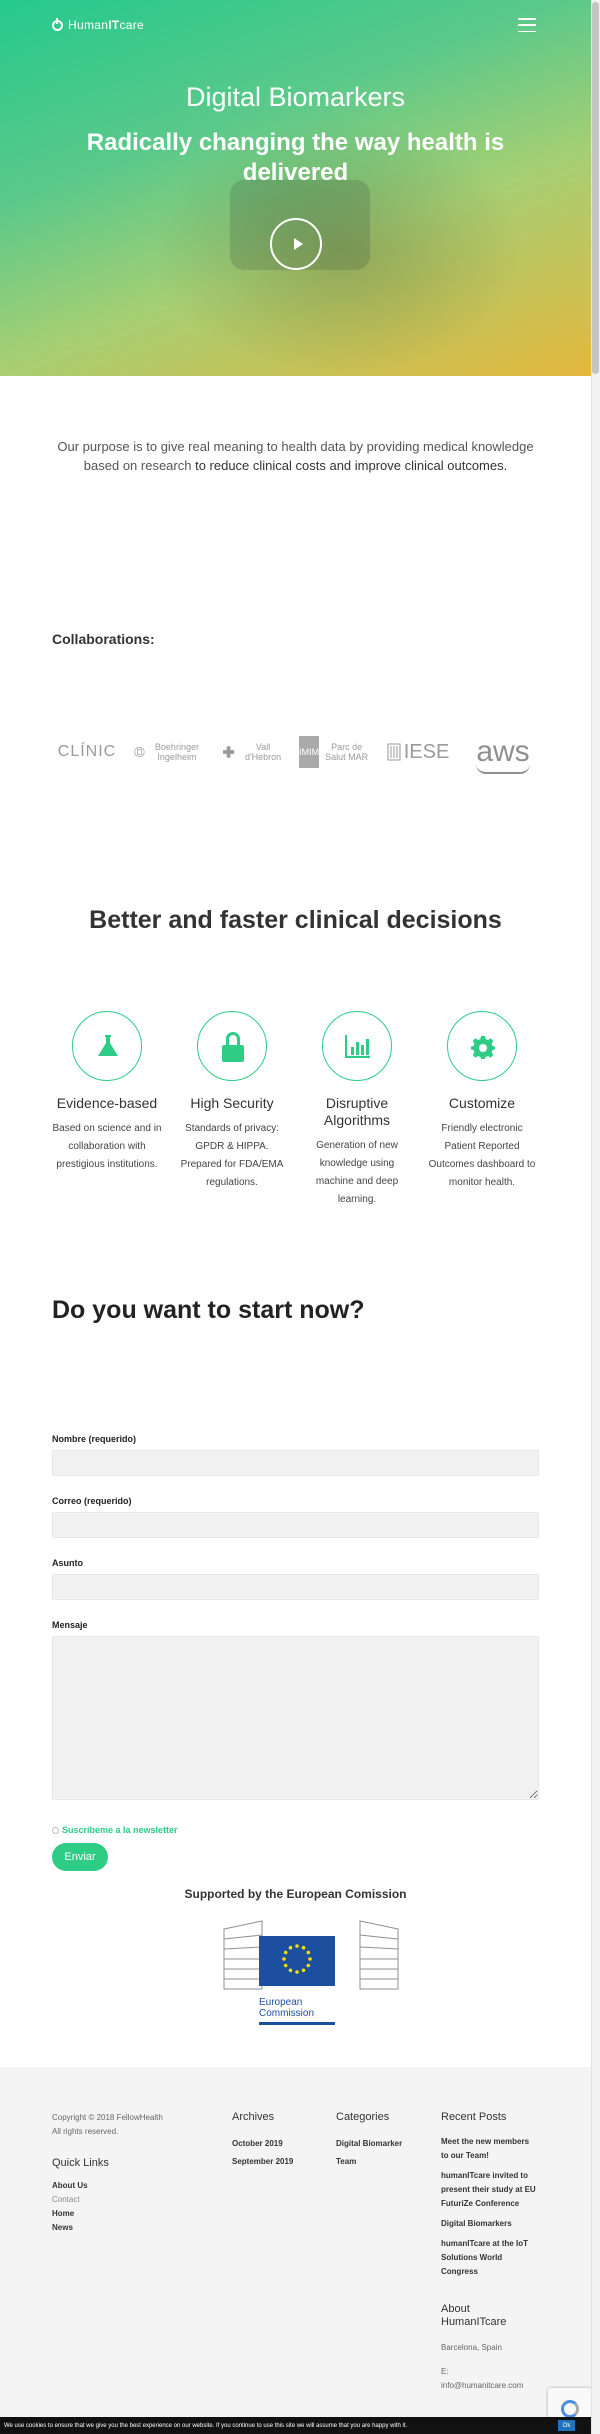 Image resolution: width=600 pixels, height=2434 pixels. I want to click on boehringer-logo-text: Boehringer Ingelheim, so click(176, 752).